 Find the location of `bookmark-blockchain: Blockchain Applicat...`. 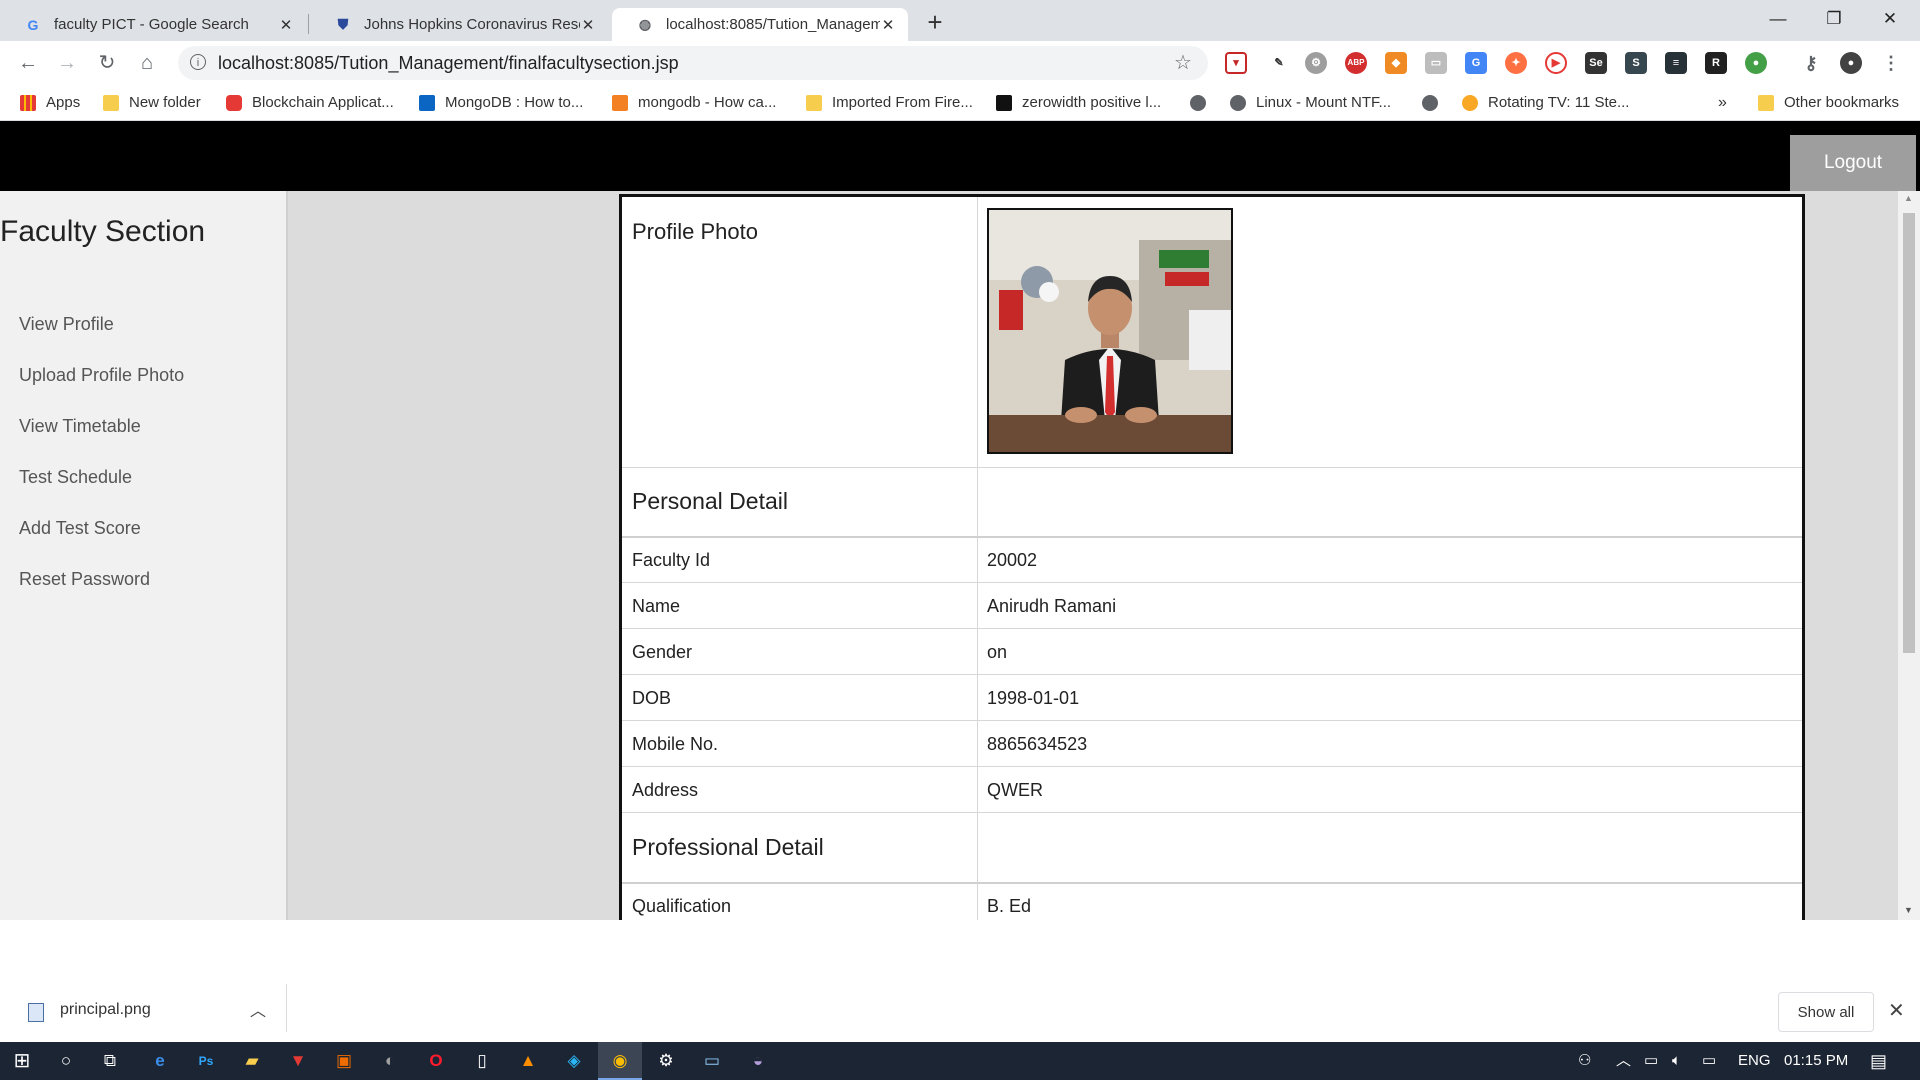

bookmark-blockchain: Blockchain Applicat... is located at coordinates (310, 102).